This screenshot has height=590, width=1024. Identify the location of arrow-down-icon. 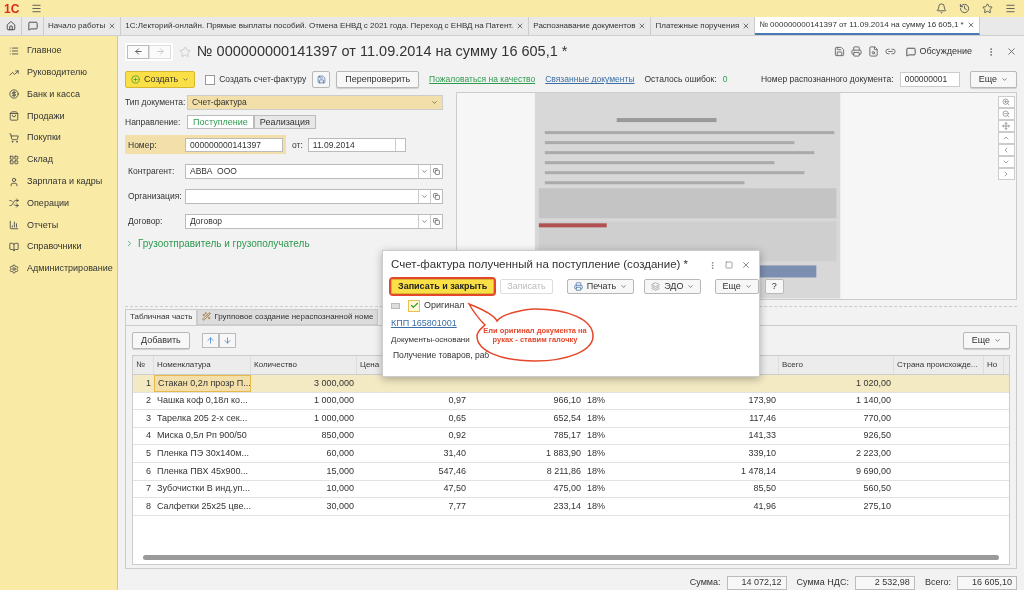
(227, 341).